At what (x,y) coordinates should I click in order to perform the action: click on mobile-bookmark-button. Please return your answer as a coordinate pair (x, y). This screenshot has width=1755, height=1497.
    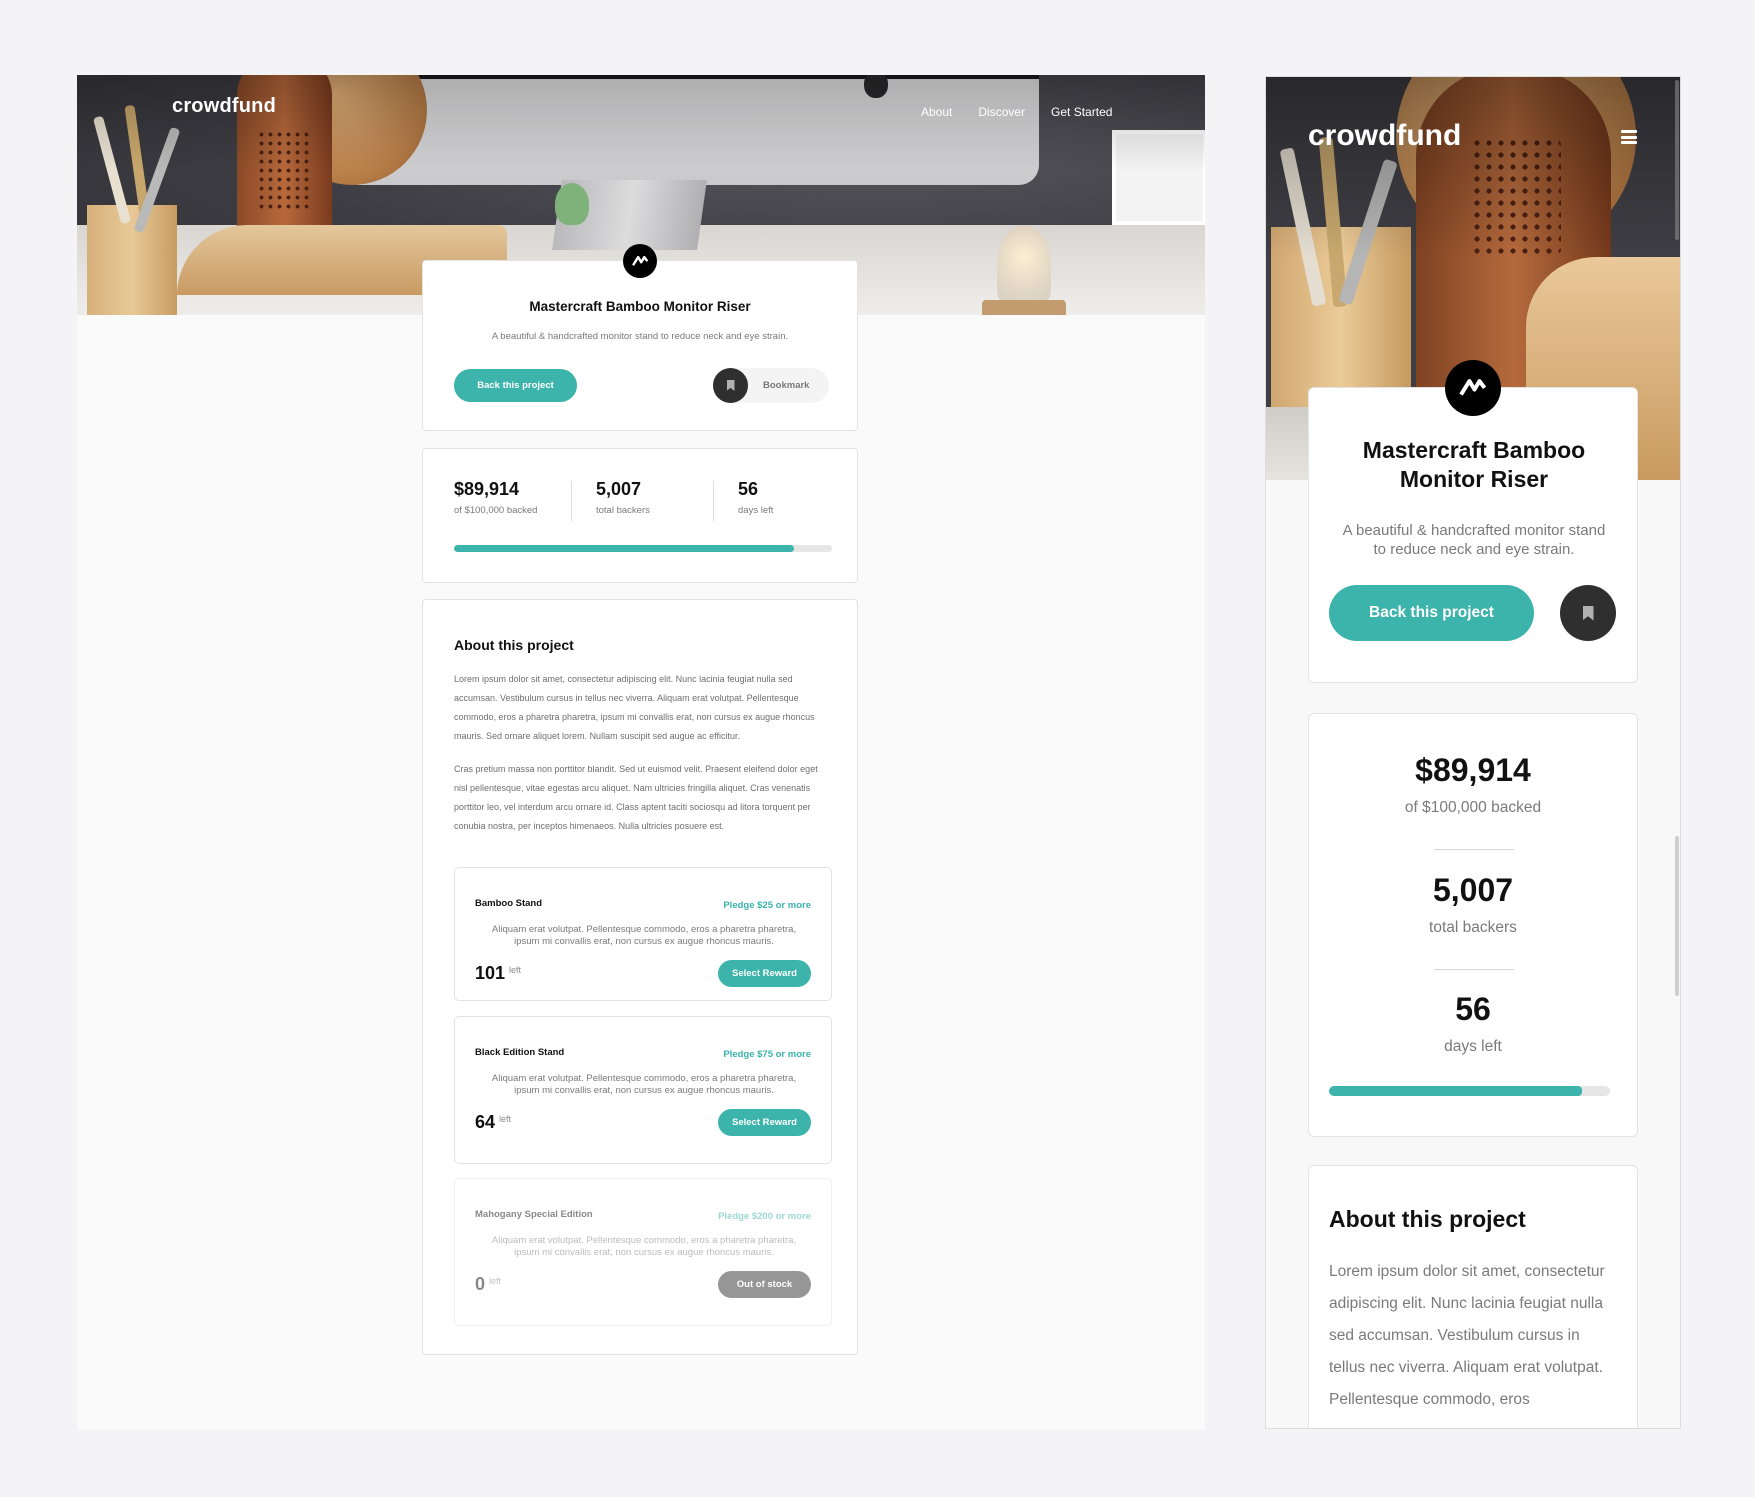
    Looking at the image, I should click on (1588, 613).